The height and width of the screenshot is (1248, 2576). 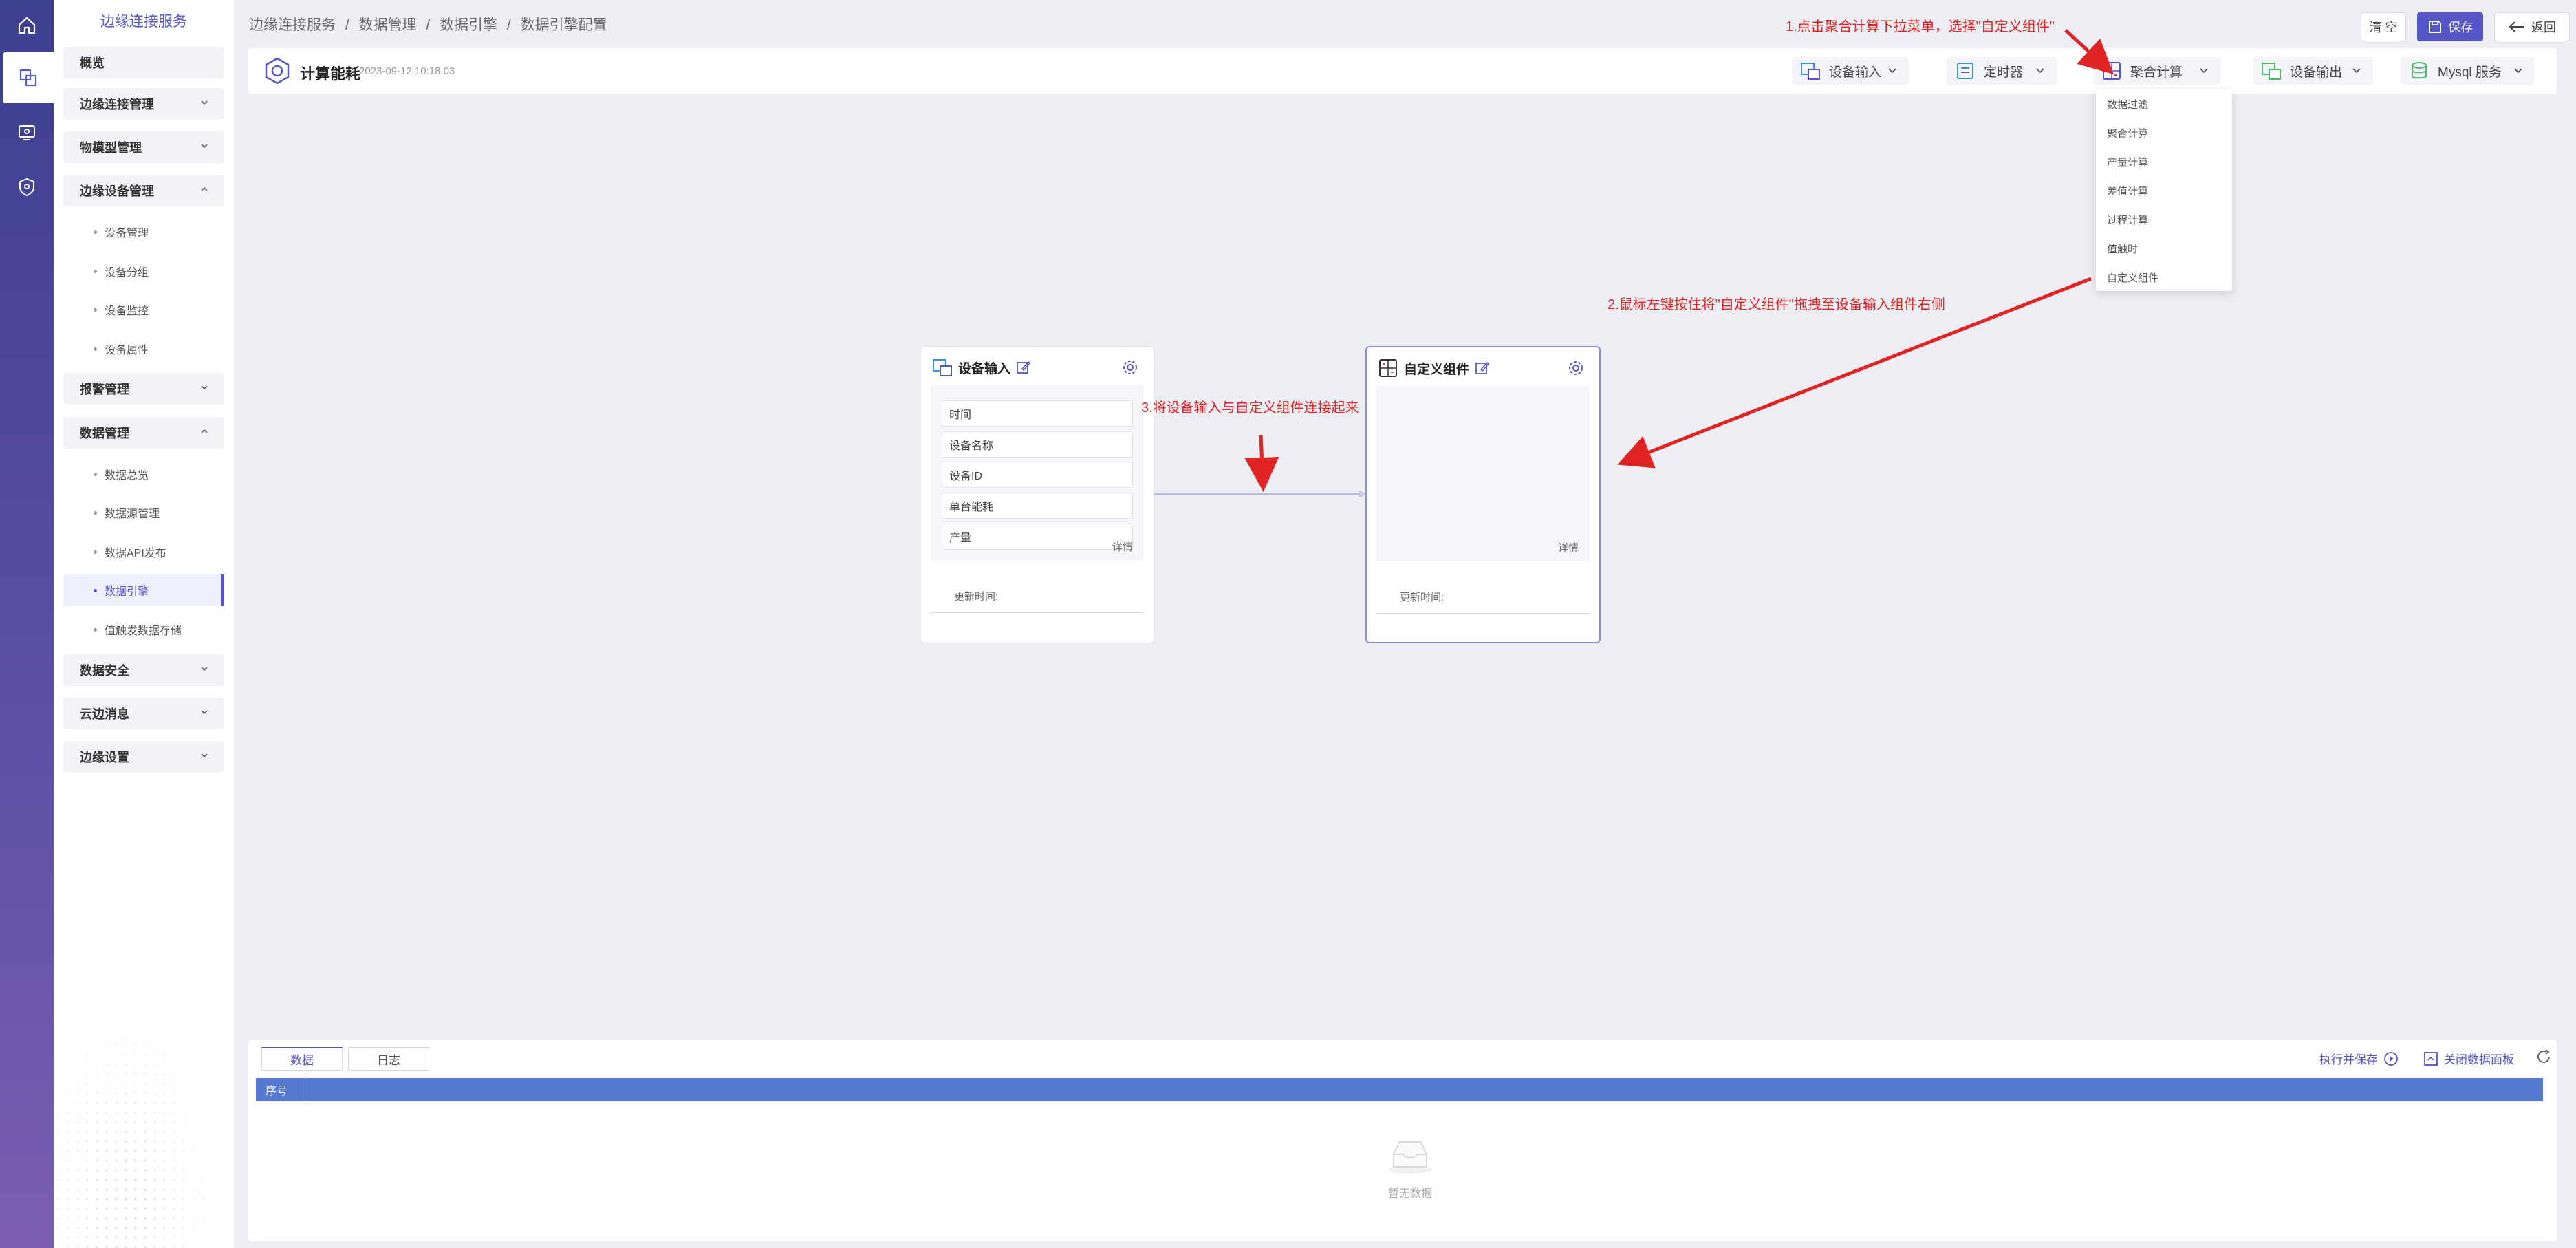 I want to click on connection-service-icon, so click(x=28, y=77).